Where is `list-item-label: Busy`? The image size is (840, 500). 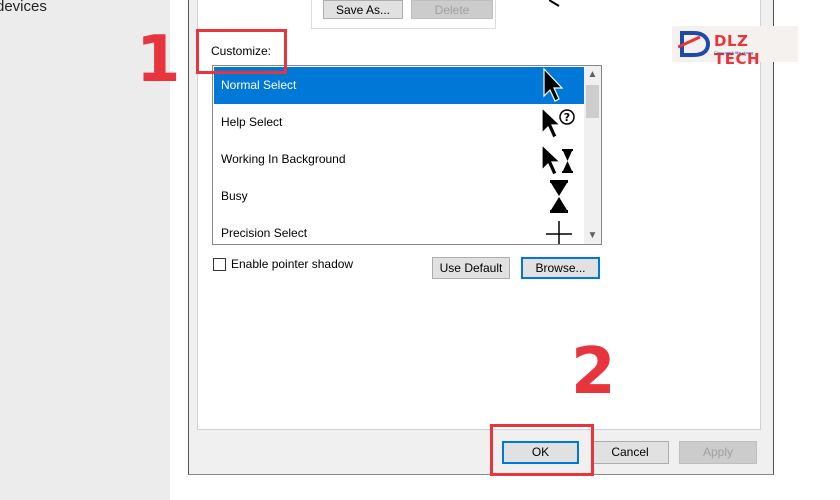 list-item-label: Busy is located at coordinates (234, 196).